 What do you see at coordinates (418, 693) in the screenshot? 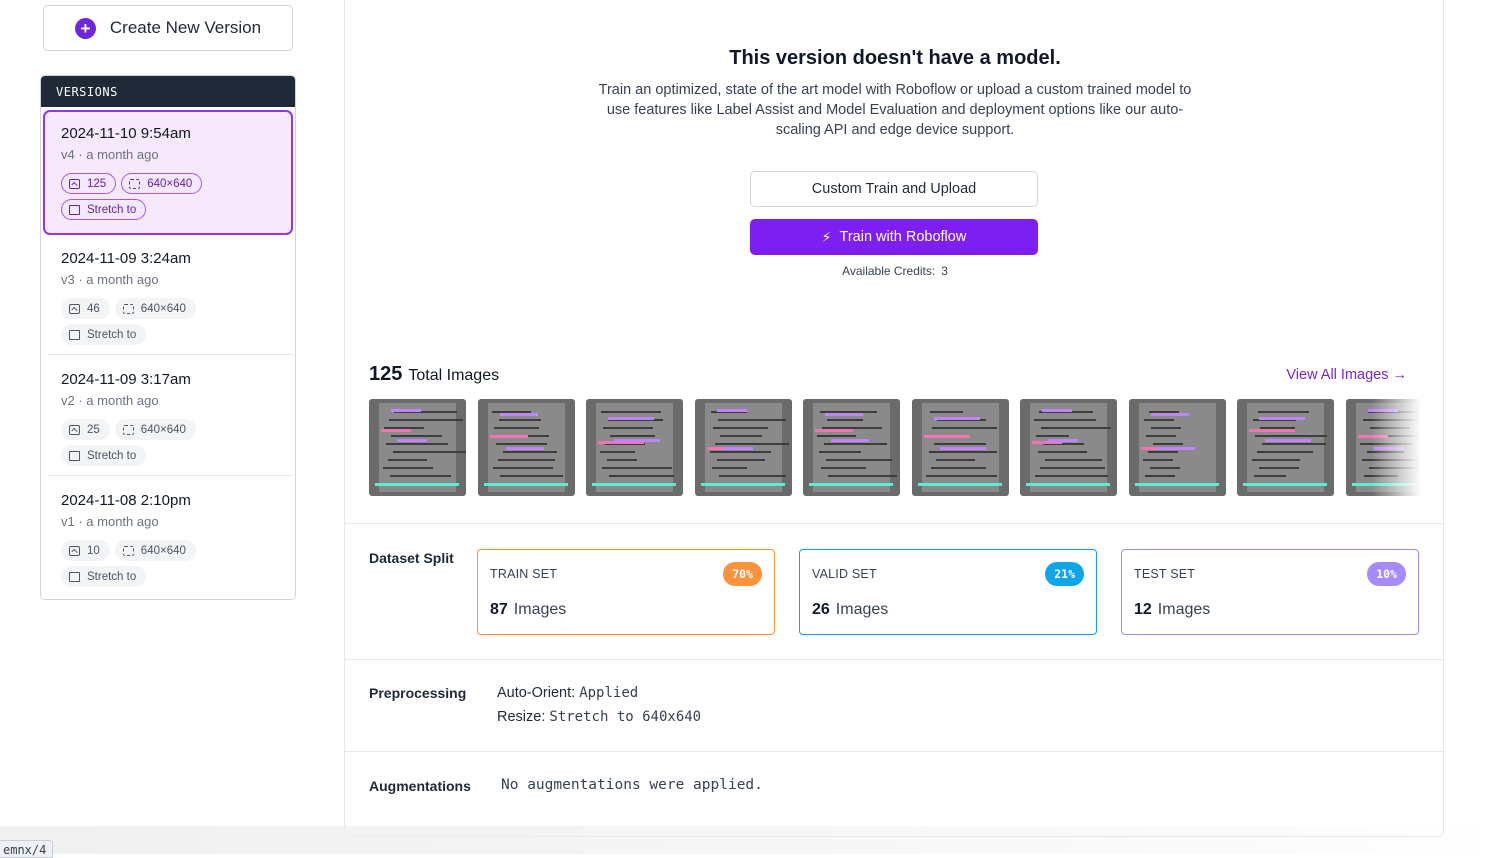
I see `preprocessing-label: Preprocessing` at bounding box center [418, 693].